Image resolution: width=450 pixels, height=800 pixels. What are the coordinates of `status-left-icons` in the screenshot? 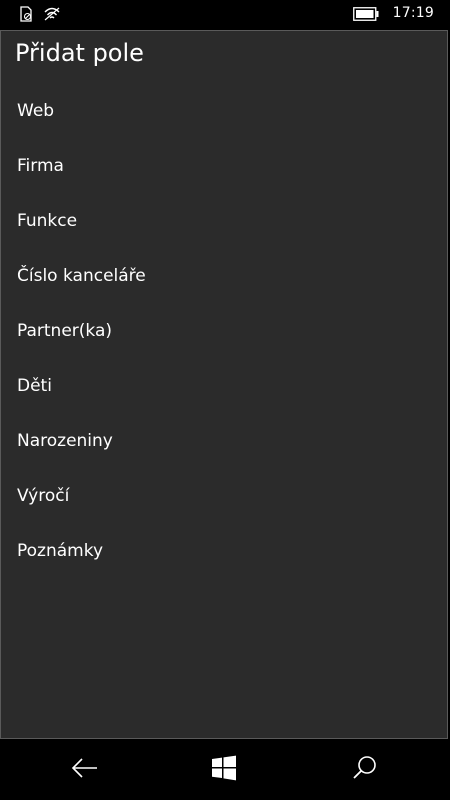 It's located at (39, 14).